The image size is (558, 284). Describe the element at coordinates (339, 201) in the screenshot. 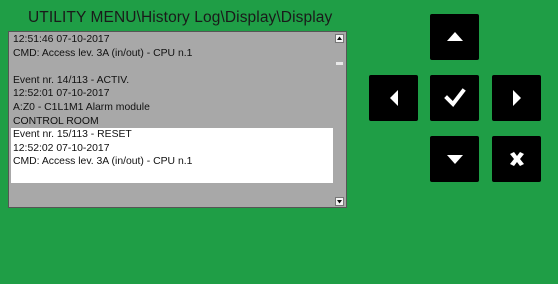

I see `scroll-down-arrow-icon` at that location.